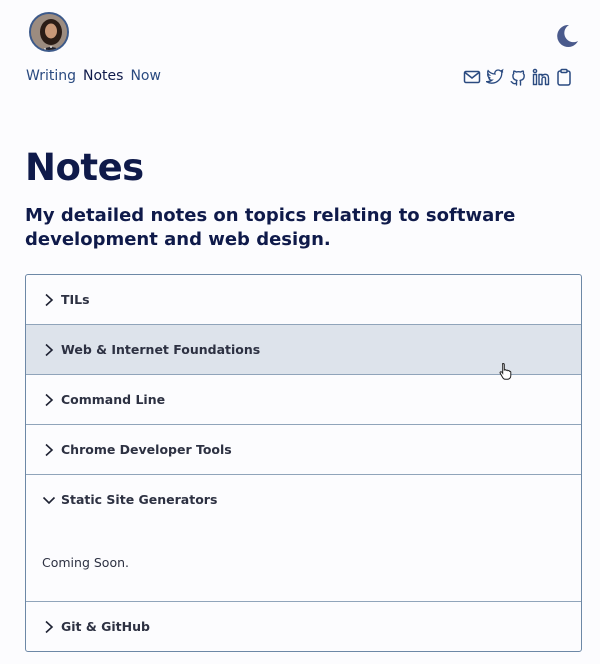 This screenshot has height=664, width=600. I want to click on accordion-label: Static Site Generators, so click(139, 499).